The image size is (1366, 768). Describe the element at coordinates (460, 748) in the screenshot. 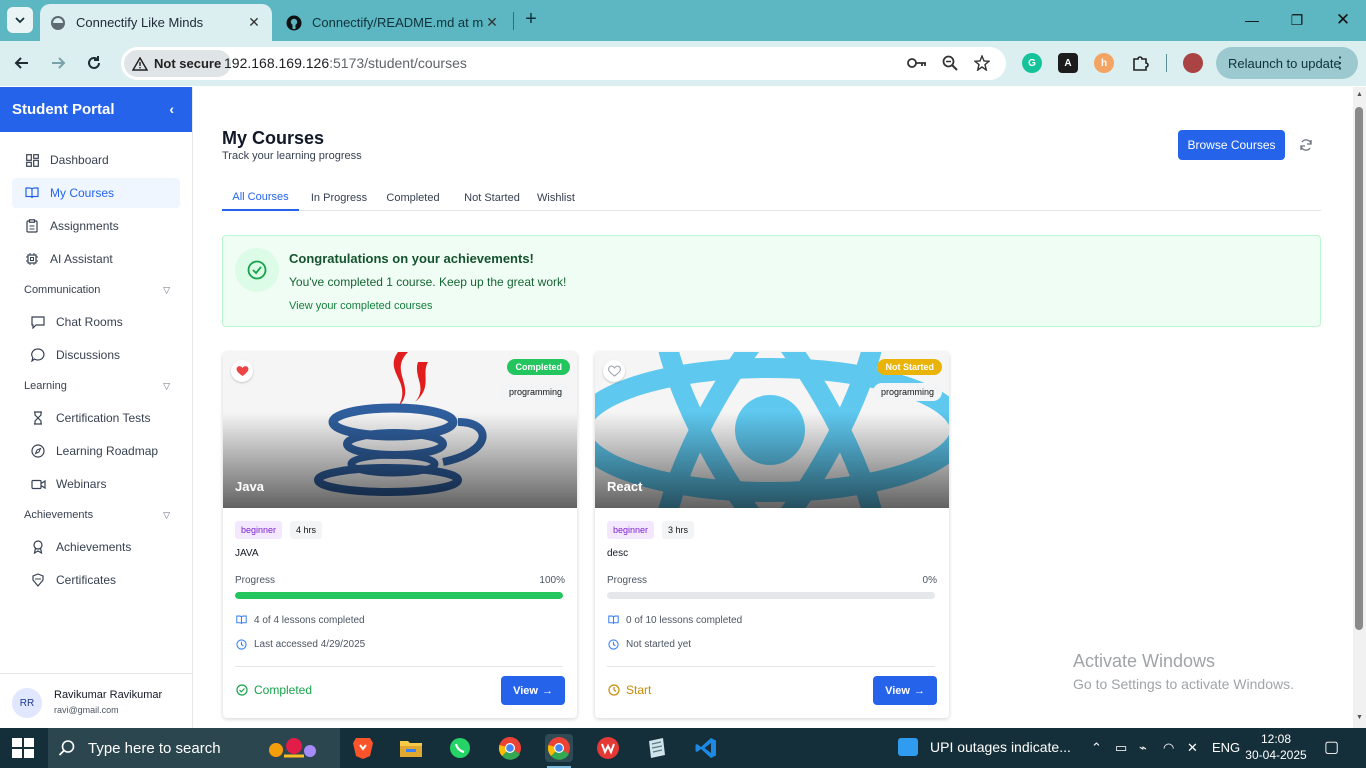

I see `whatsapp-icon` at that location.